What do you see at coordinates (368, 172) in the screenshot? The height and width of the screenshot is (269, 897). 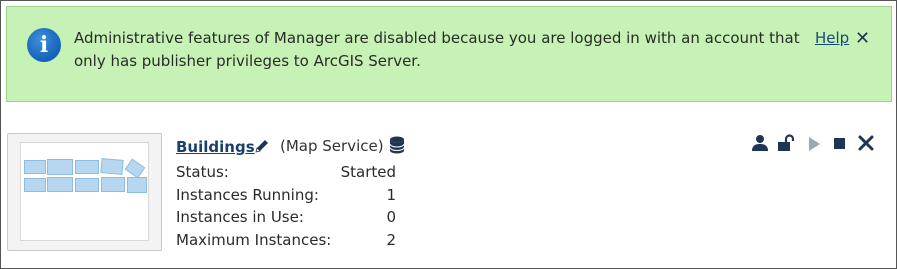 I see `status-value: Started` at bounding box center [368, 172].